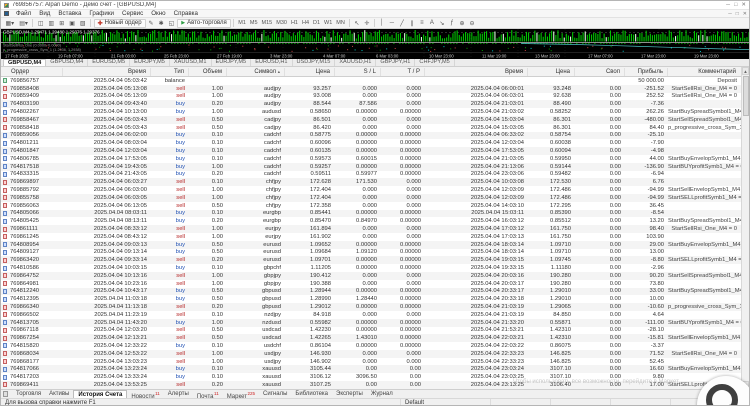 Image resolution: width=750 pixels, height=406 pixels. I want to click on tab-Эксперты: Эксперты, so click(349, 394).